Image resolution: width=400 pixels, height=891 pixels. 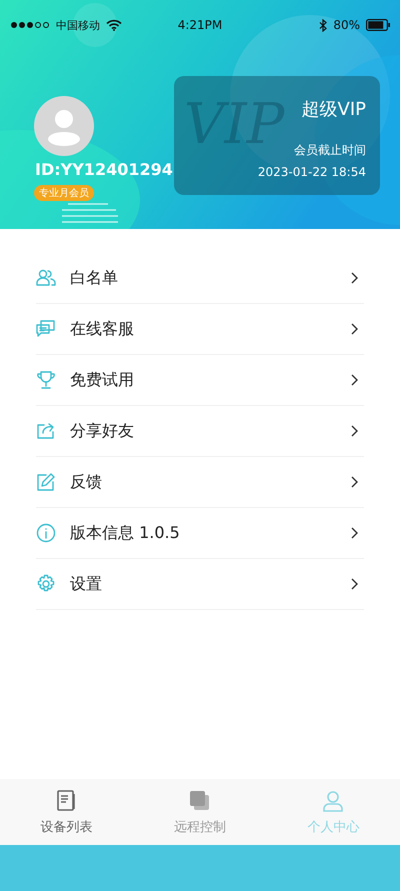 What do you see at coordinates (46, 584) in the screenshot?
I see `gear-icon` at bounding box center [46, 584].